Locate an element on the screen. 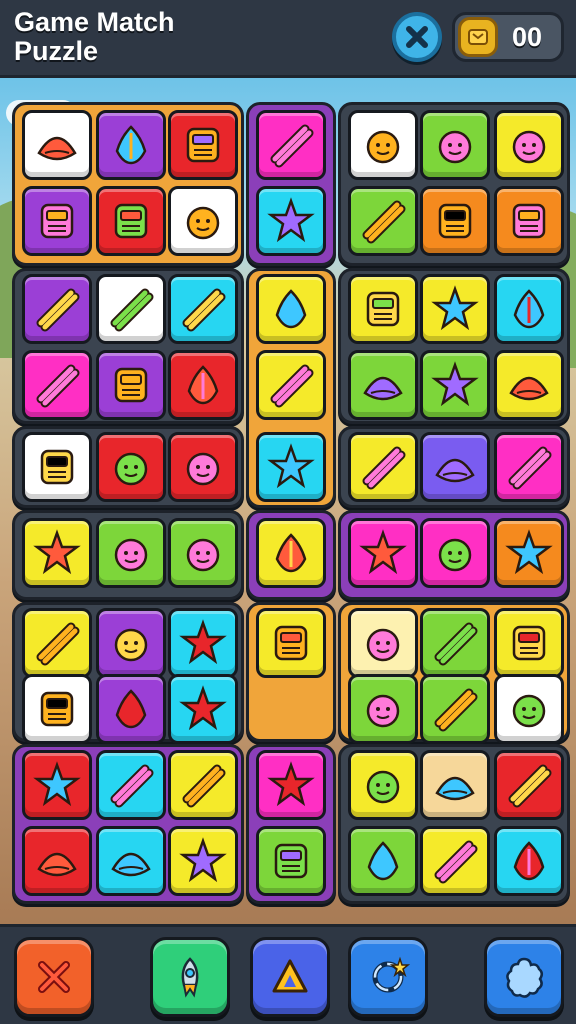 This screenshot has width=576, height=1024. tile-jar is located at coordinates (57, 785).